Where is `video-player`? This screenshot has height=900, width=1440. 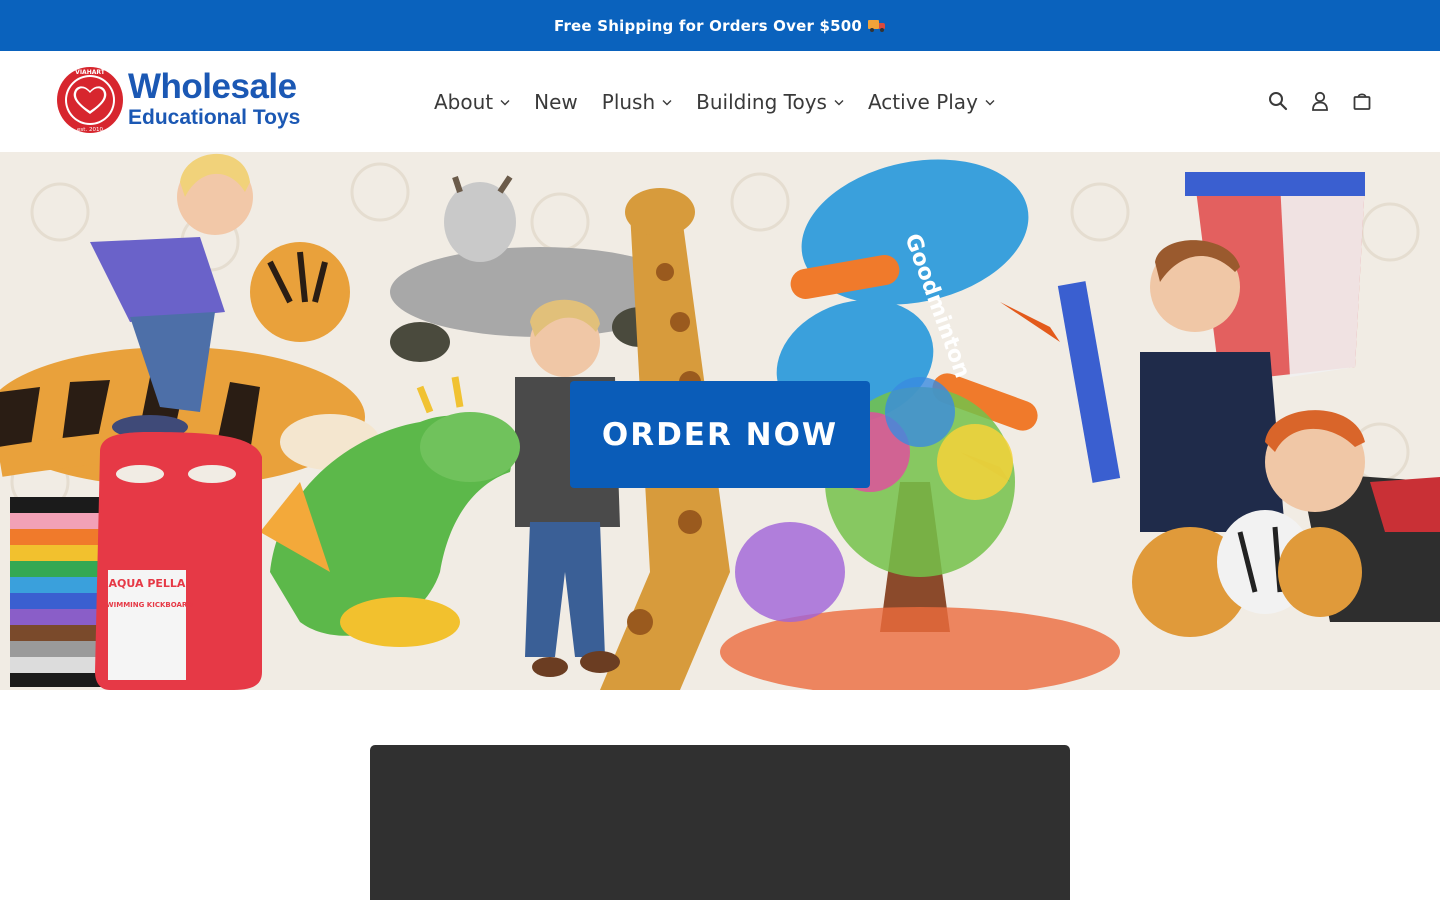
video-player is located at coordinates (720, 822).